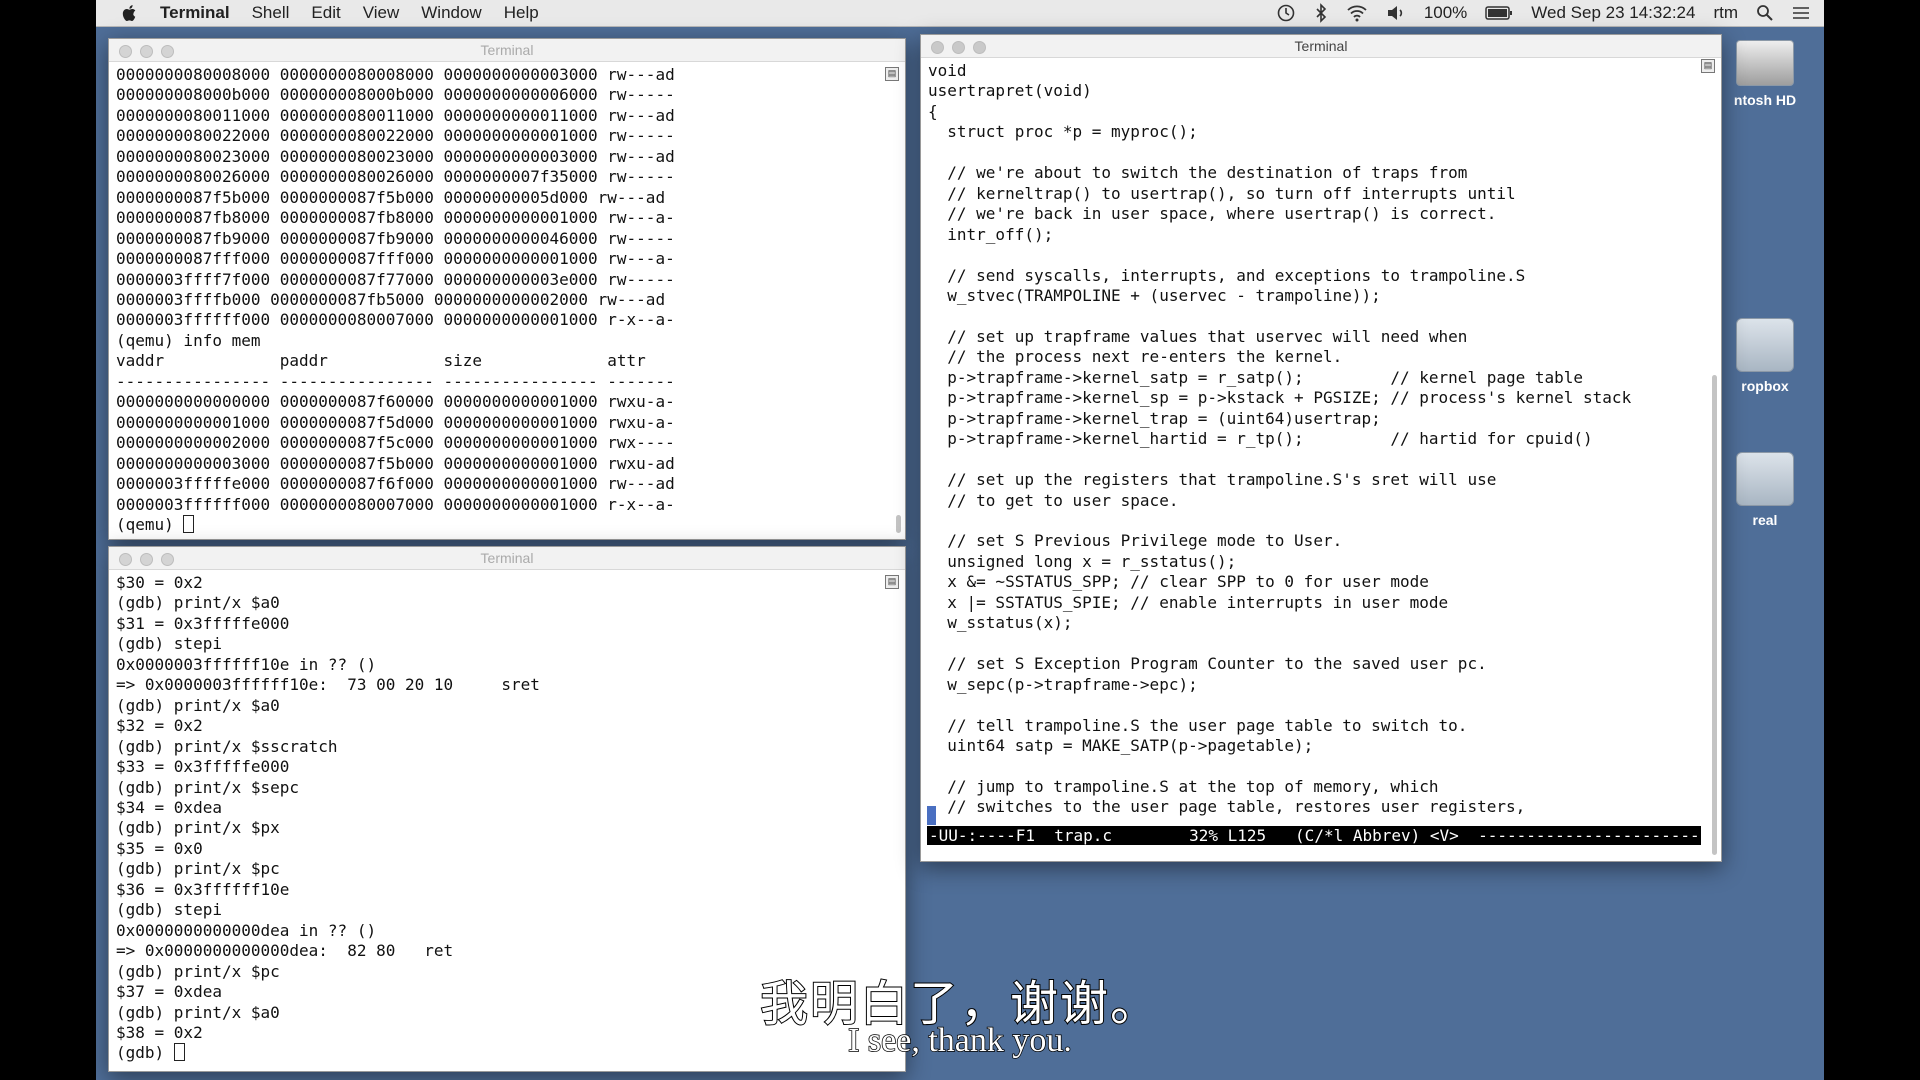  Describe the element at coordinates (325, 13) in the screenshot. I see `menu-edit: Edit` at that location.